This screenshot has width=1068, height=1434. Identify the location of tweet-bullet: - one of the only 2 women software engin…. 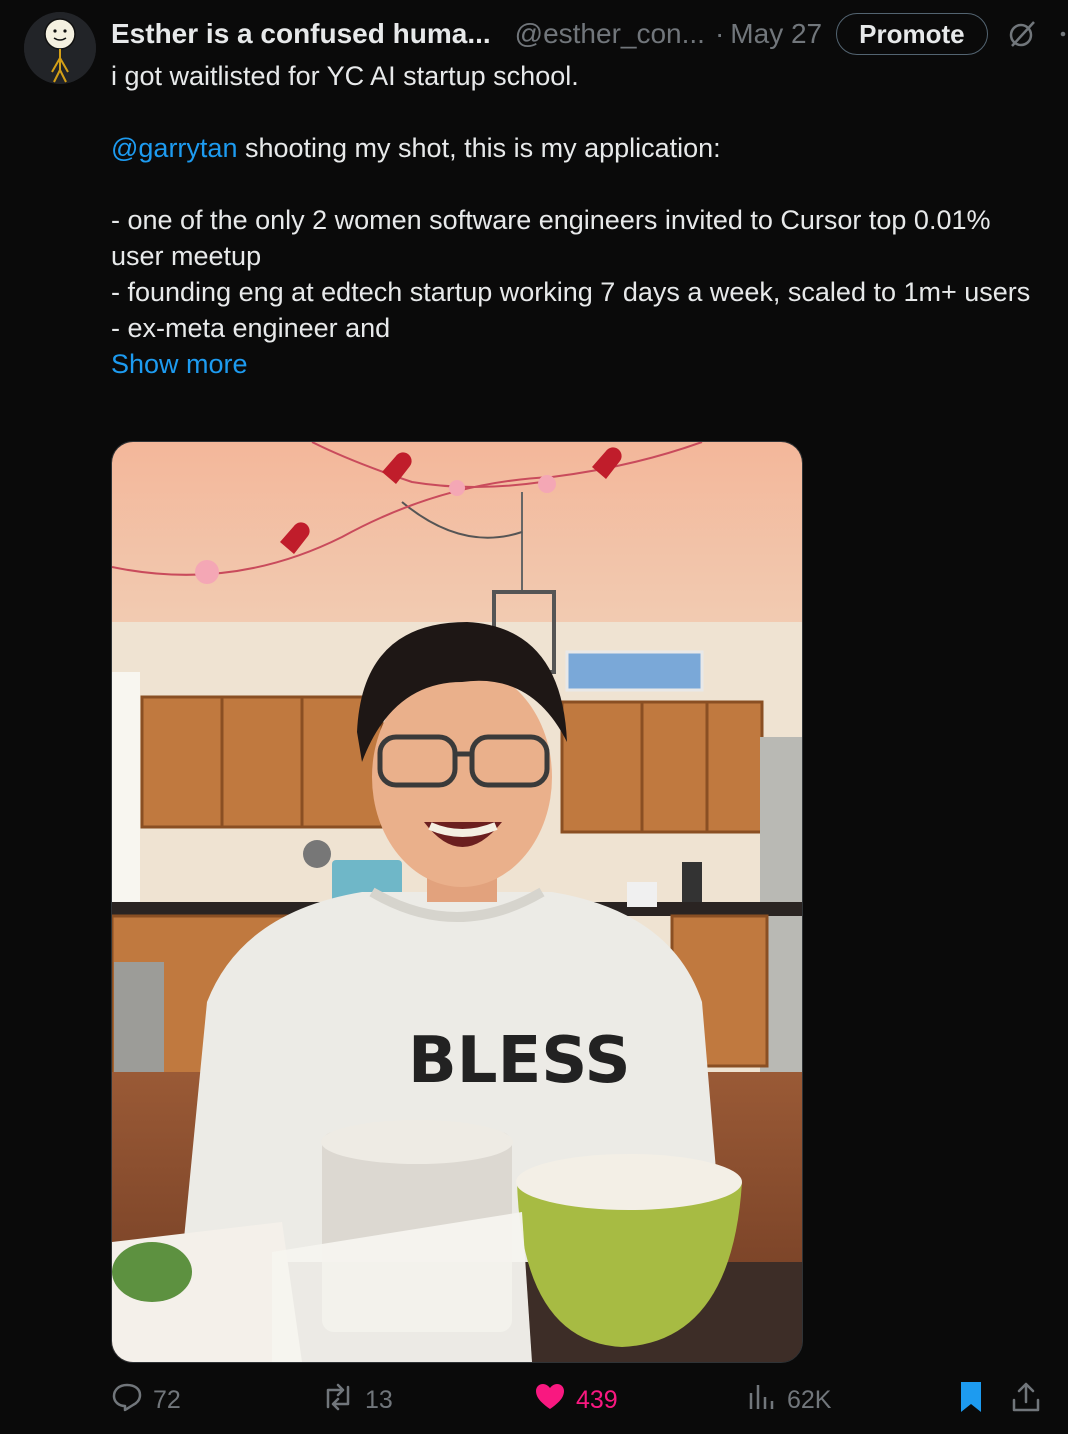
(551, 238).